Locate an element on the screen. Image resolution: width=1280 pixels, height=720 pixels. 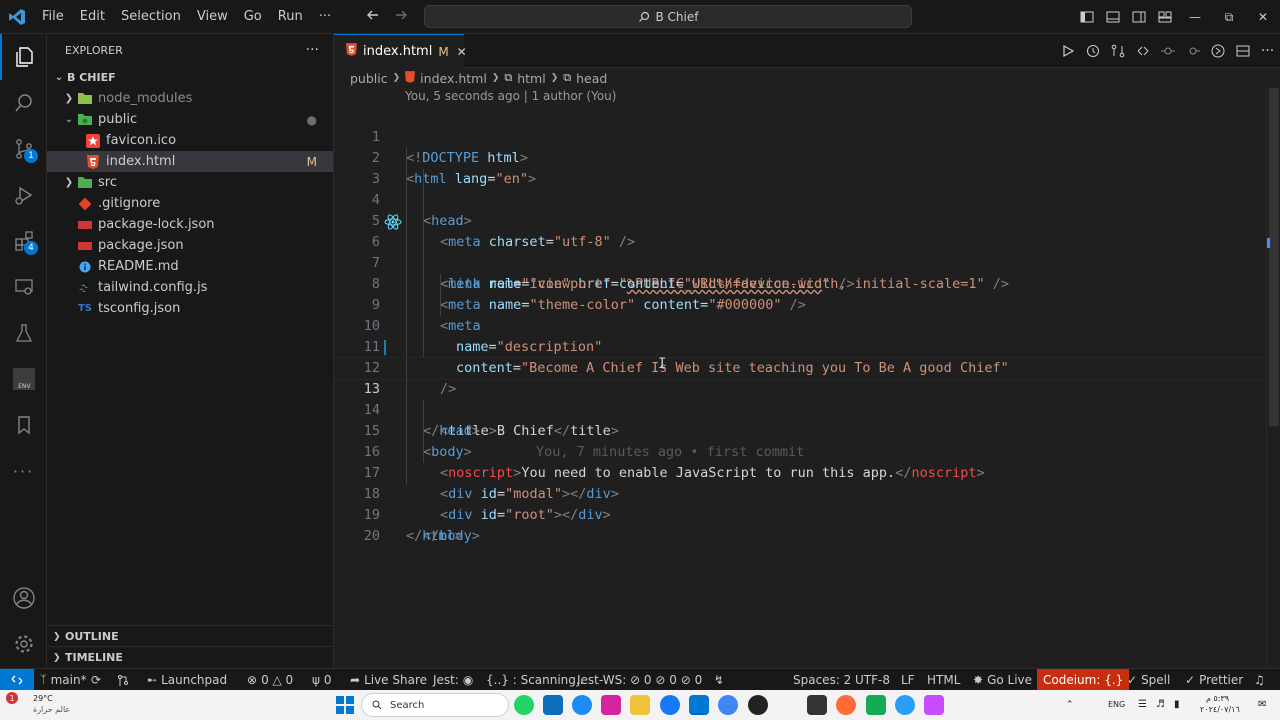
file-explorer-icon is located at coordinates (640, 705).